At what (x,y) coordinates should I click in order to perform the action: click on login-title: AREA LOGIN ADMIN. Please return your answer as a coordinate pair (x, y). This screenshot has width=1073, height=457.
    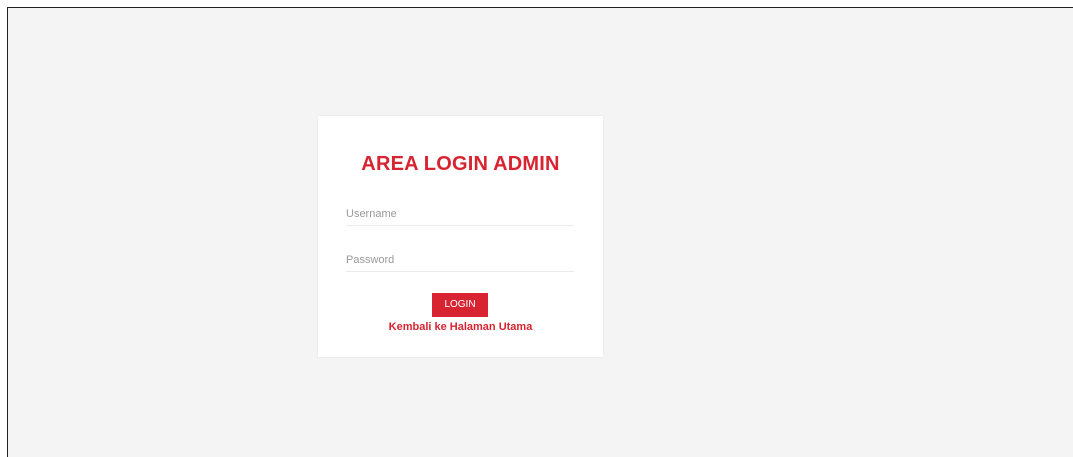
    Looking at the image, I should click on (460, 164).